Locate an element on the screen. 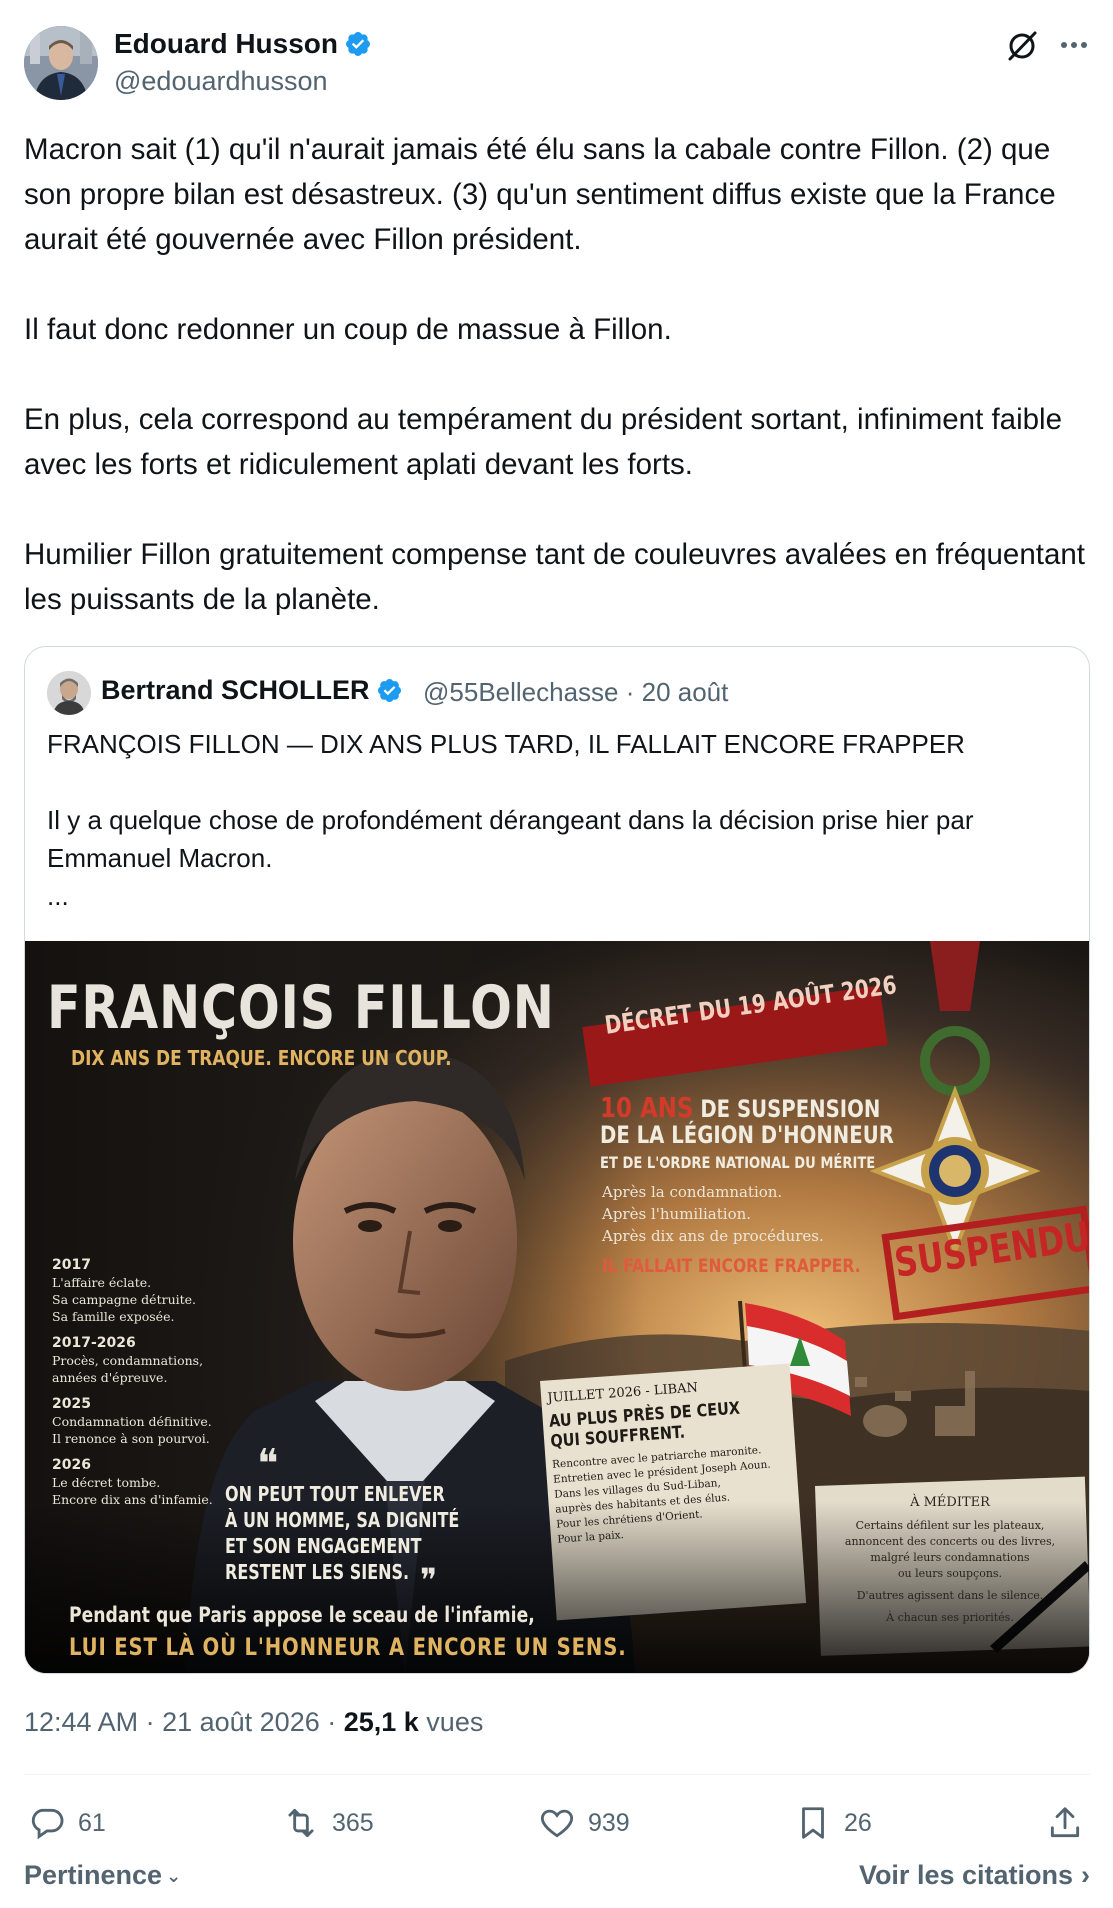 Image resolution: width=1113 pixels, height=1908 pixels. share-icon is located at coordinates (1065, 1822).